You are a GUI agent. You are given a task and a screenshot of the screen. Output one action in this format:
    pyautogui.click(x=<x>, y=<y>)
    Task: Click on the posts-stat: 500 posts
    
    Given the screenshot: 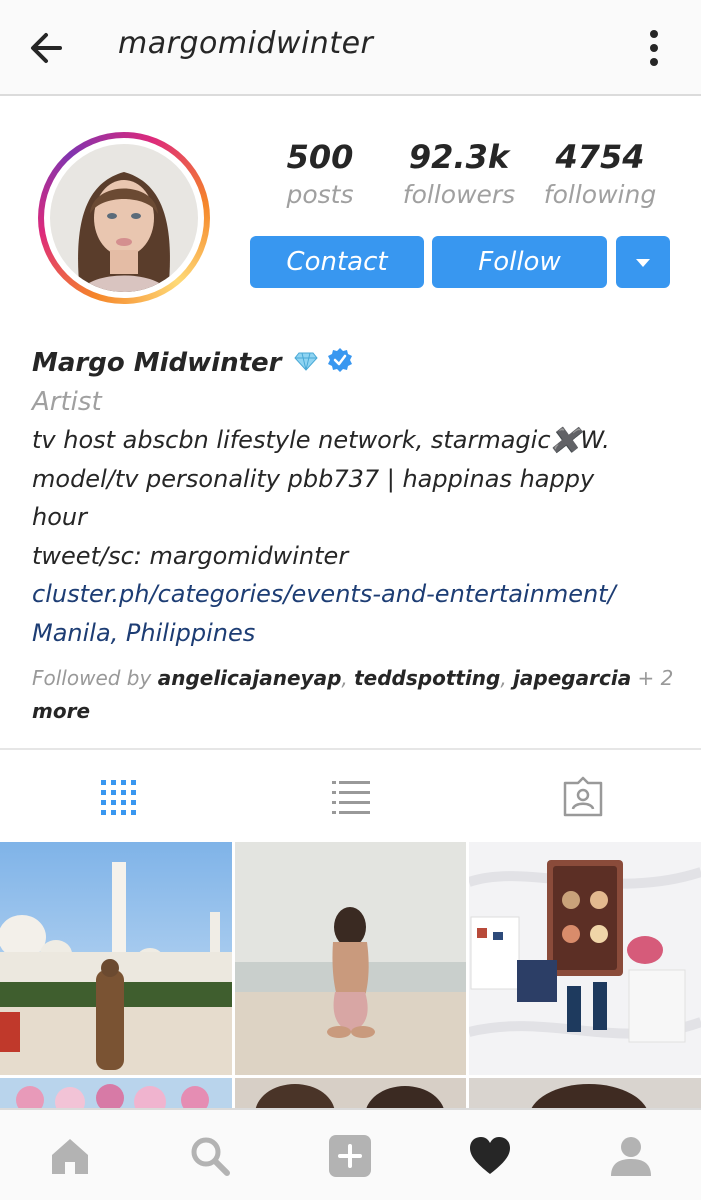 What is the action you would take?
    pyautogui.click(x=320, y=173)
    